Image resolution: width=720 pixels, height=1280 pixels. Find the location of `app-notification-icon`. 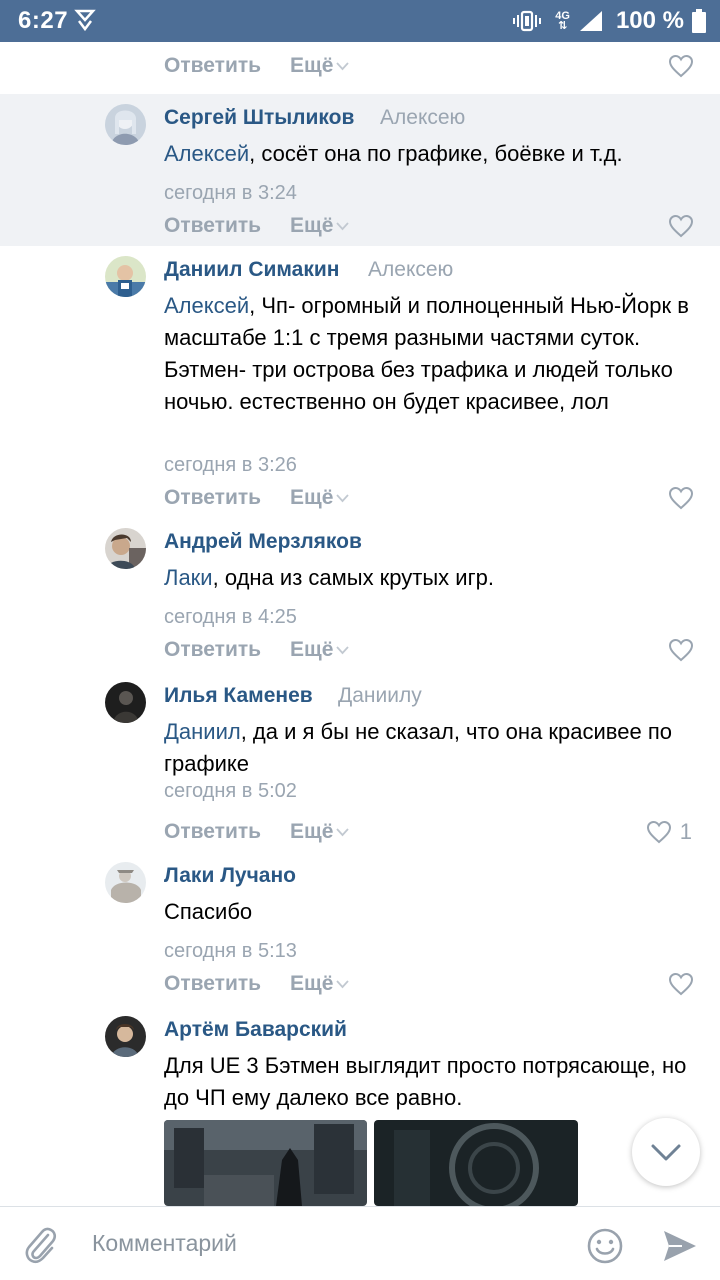

app-notification-icon is located at coordinates (85, 20).